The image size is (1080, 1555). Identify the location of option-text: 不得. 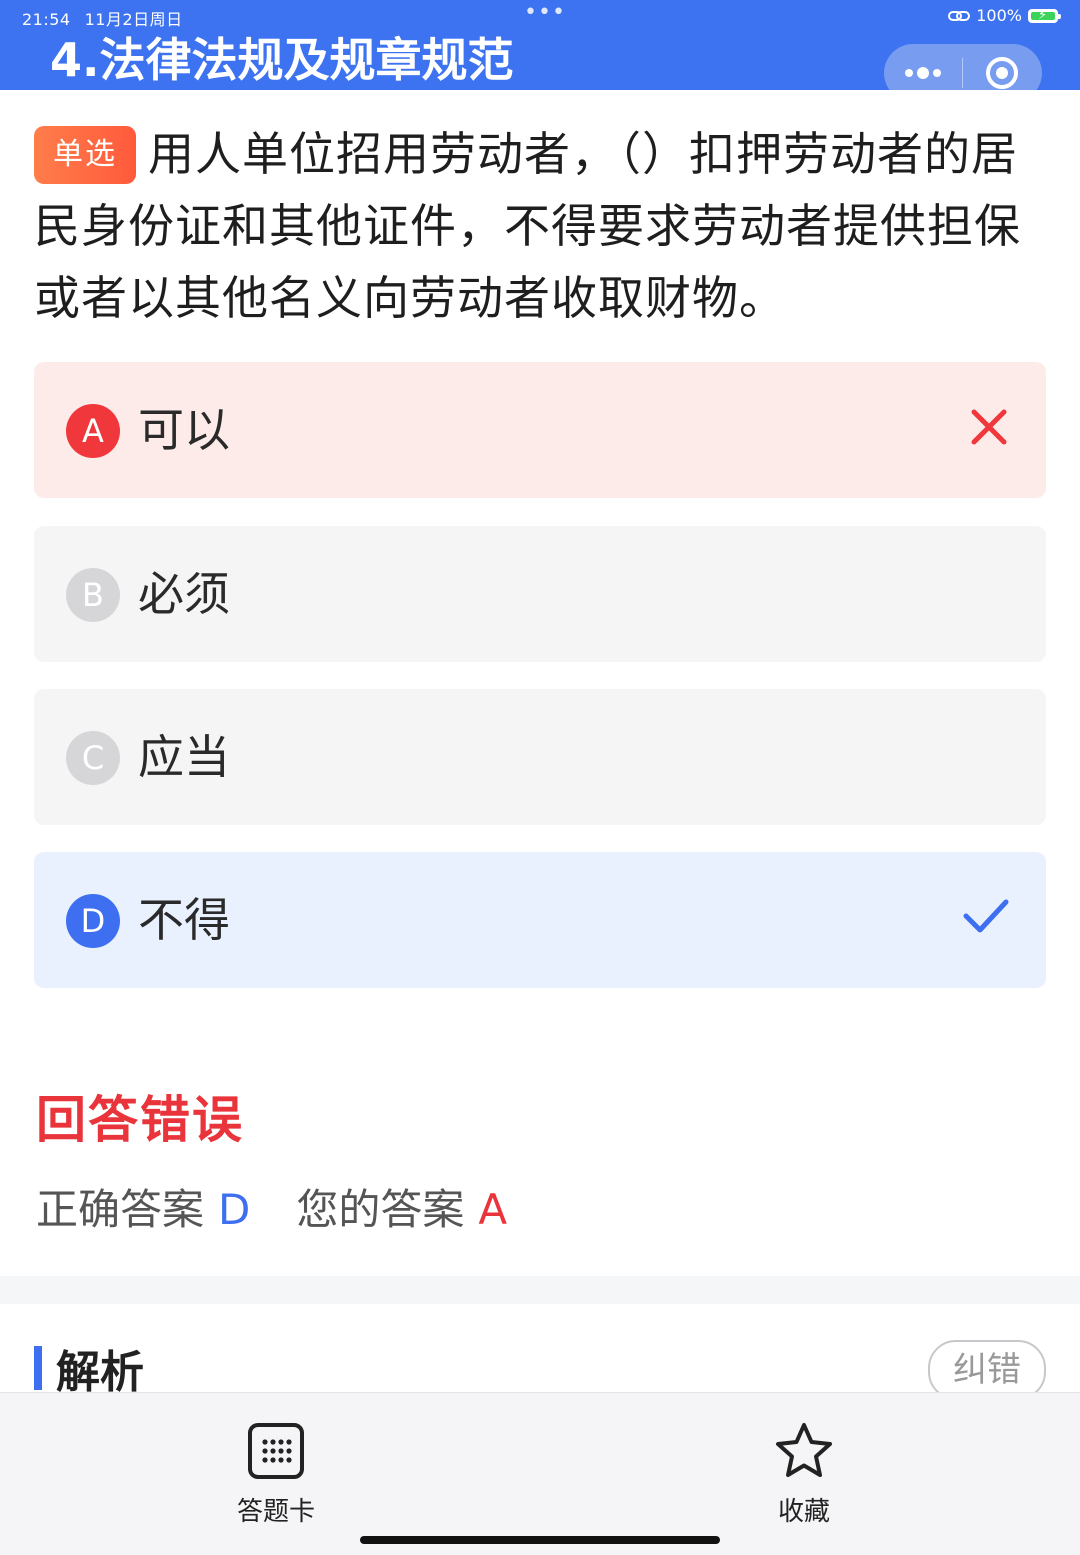
(184, 920).